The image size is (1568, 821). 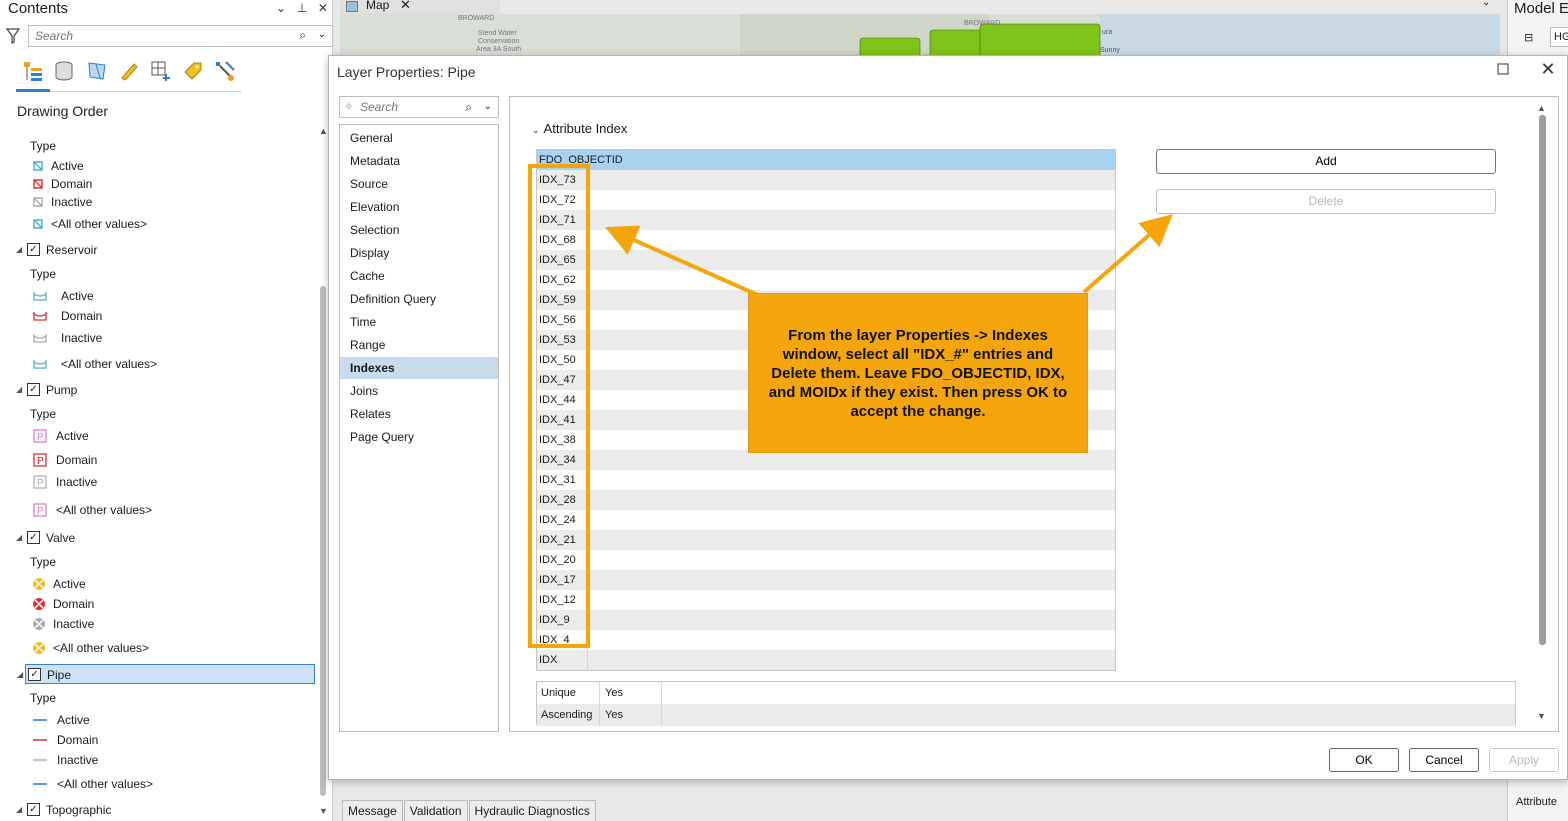 I want to click on index-row: IDX_68, so click(x=826, y=240).